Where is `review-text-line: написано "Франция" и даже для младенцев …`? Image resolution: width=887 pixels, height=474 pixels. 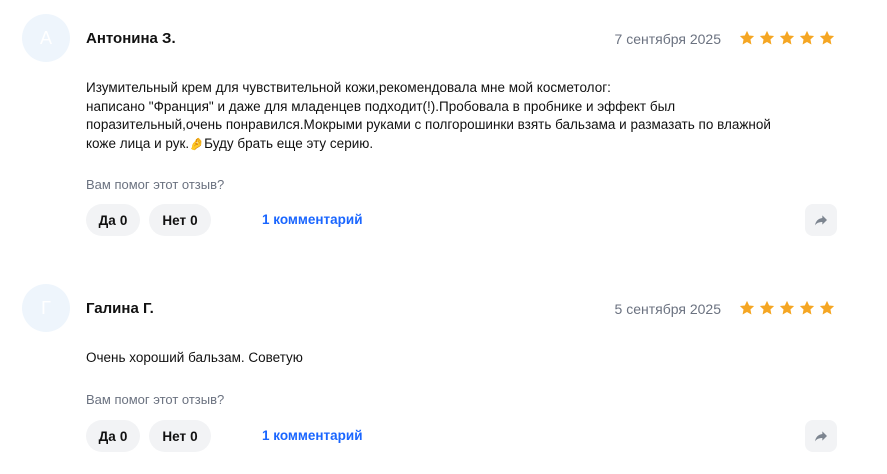
review-text-line: написано "Франция" и даже для младенцев … is located at coordinates (381, 106).